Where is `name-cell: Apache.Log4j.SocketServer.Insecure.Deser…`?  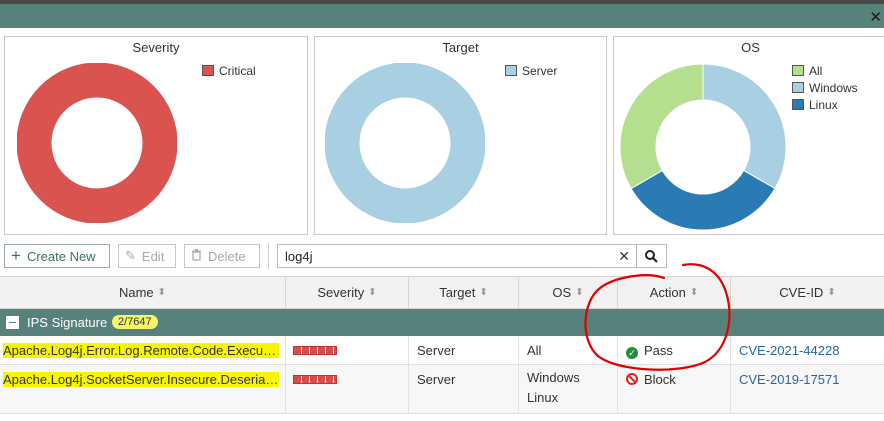 name-cell: Apache.Log4j.SocketServer.Insecure.Deser… is located at coordinates (143, 389).